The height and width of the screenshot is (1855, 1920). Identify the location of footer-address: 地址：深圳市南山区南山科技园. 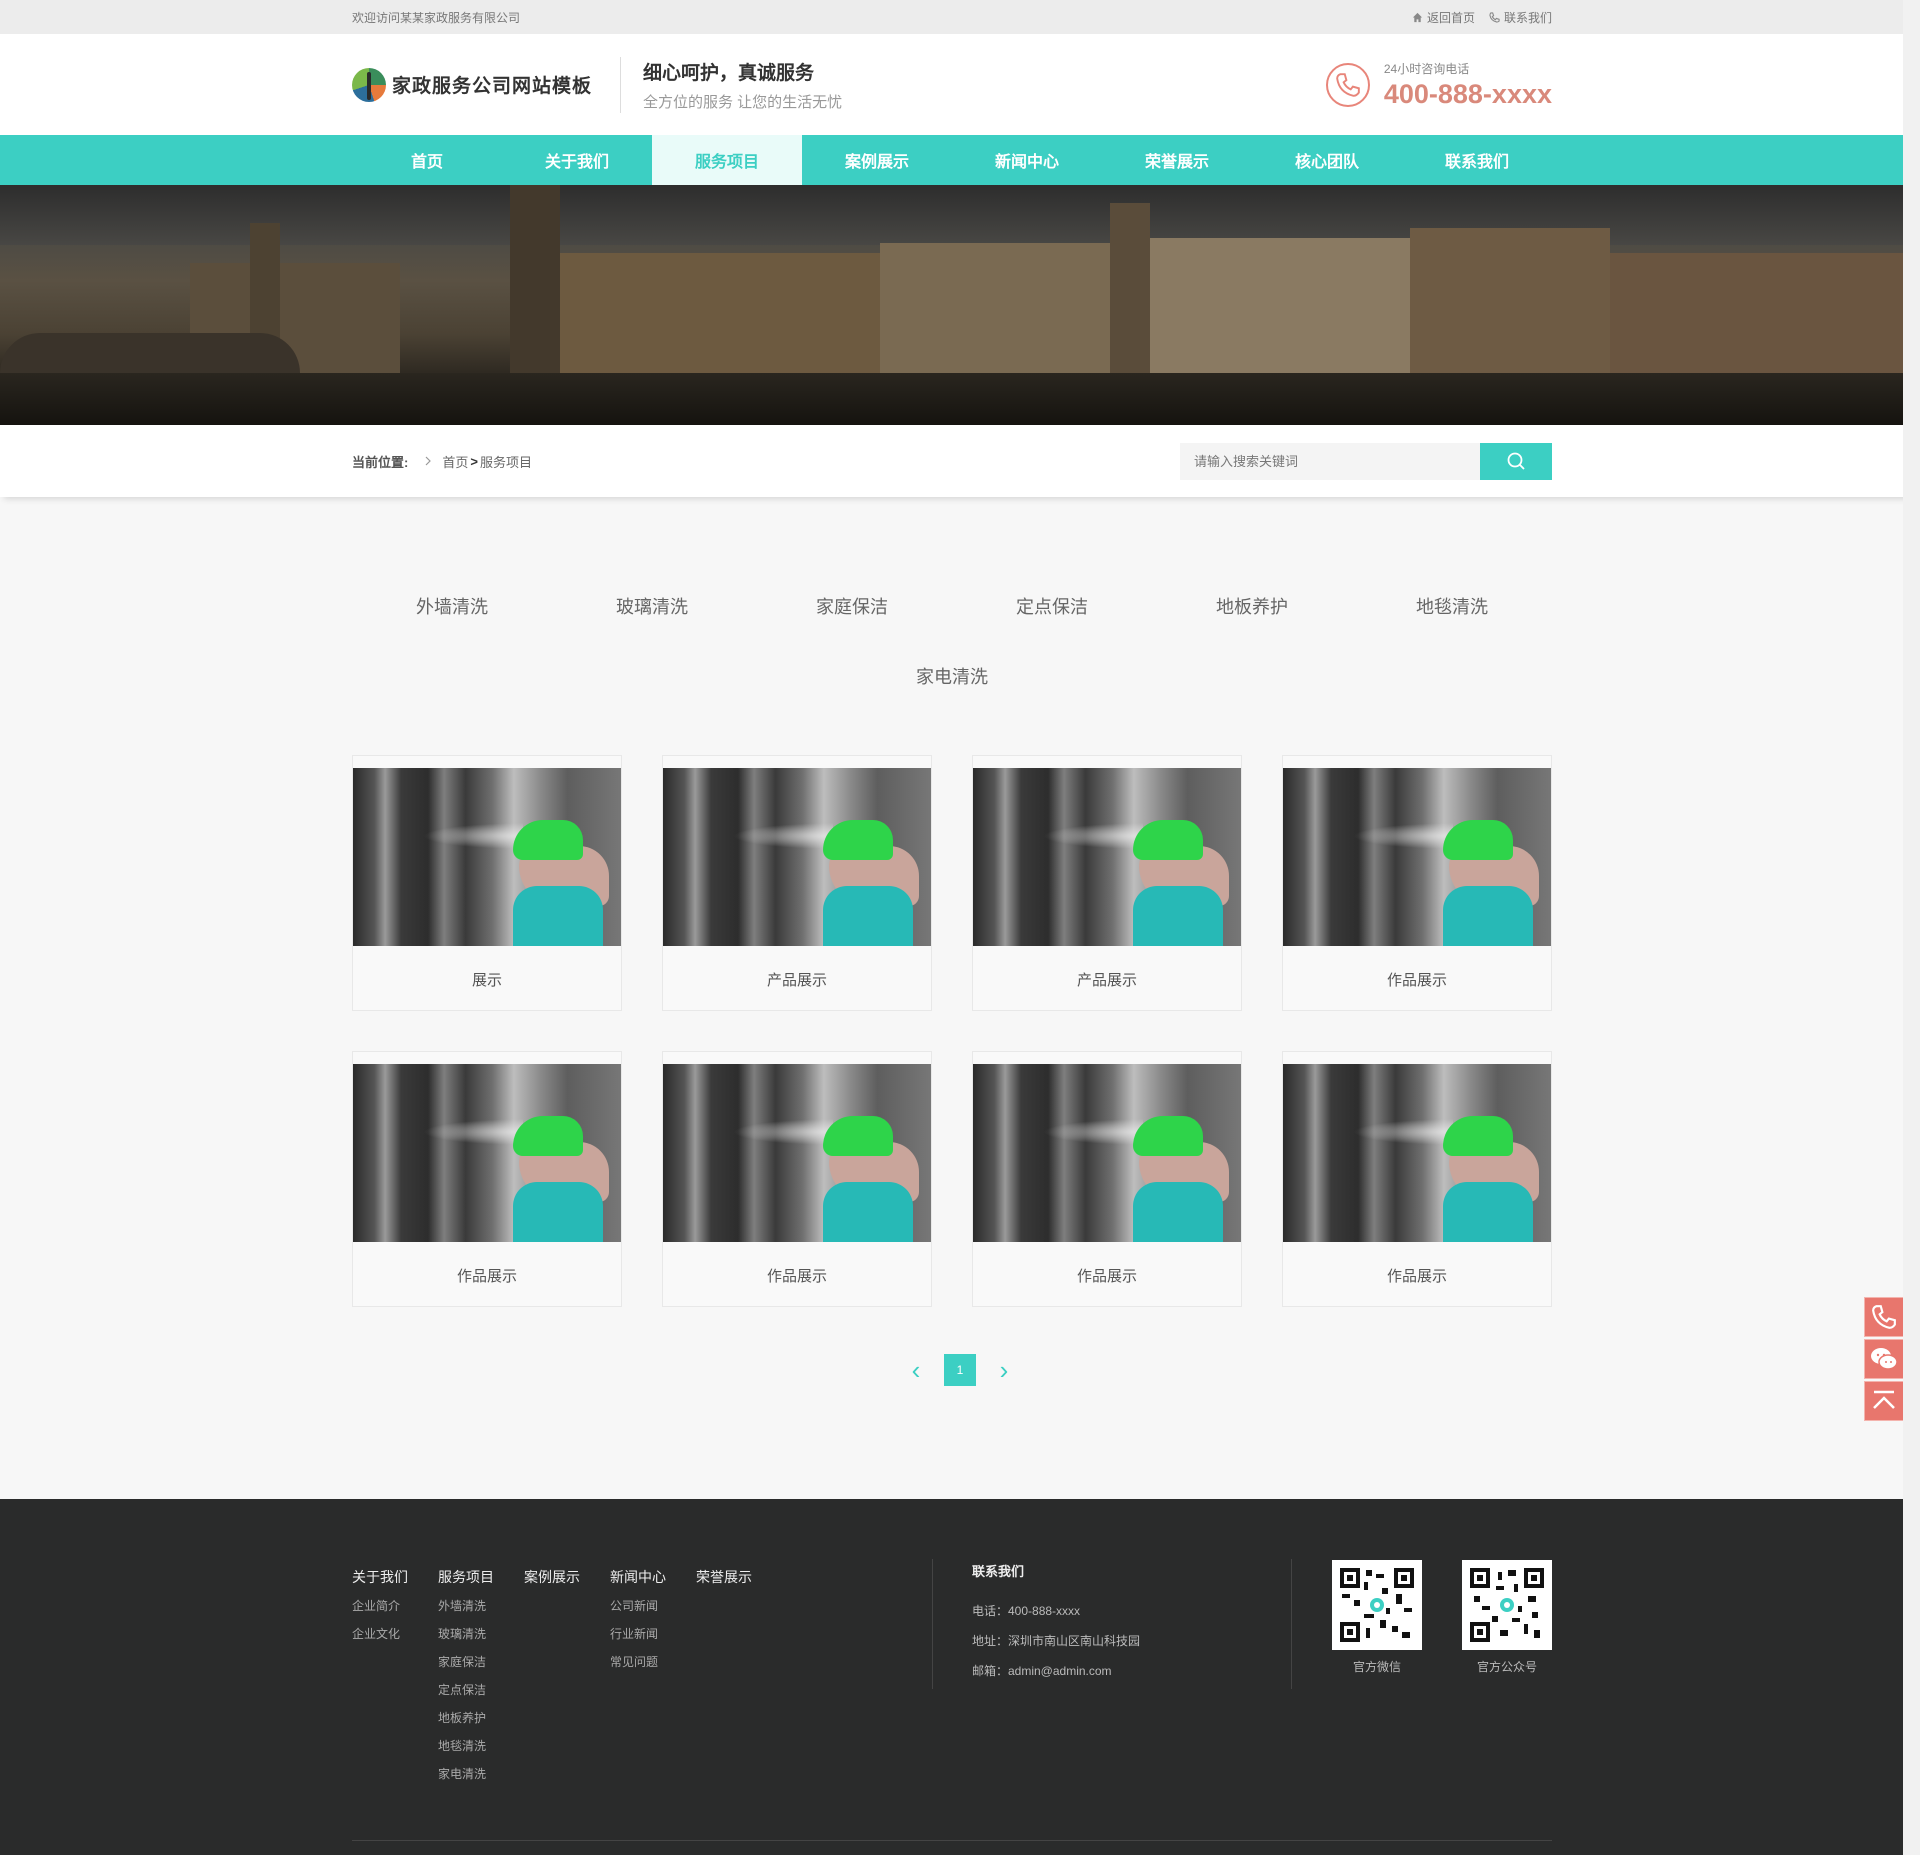
(1056, 1641).